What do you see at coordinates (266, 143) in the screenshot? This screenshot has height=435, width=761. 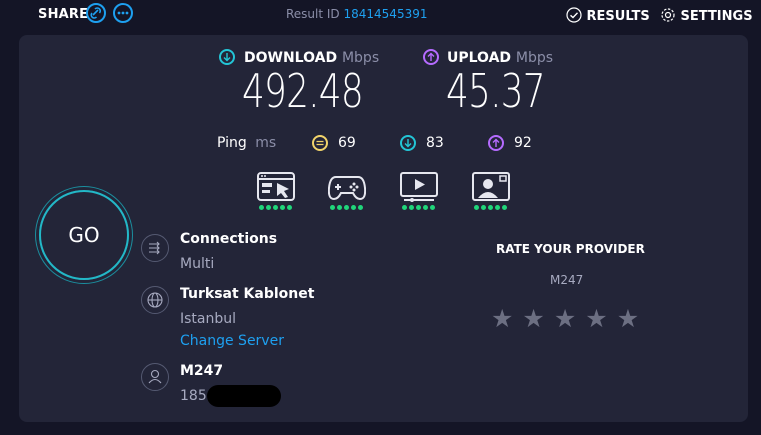 I see `ping-unit: ms` at bounding box center [266, 143].